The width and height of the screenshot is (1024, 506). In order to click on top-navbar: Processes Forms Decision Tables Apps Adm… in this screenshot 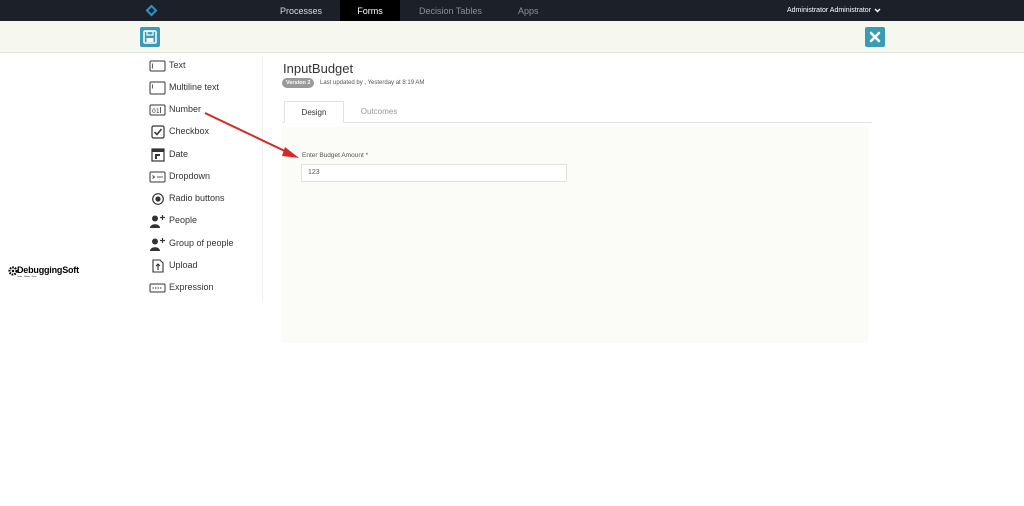, I will do `click(512, 12)`.